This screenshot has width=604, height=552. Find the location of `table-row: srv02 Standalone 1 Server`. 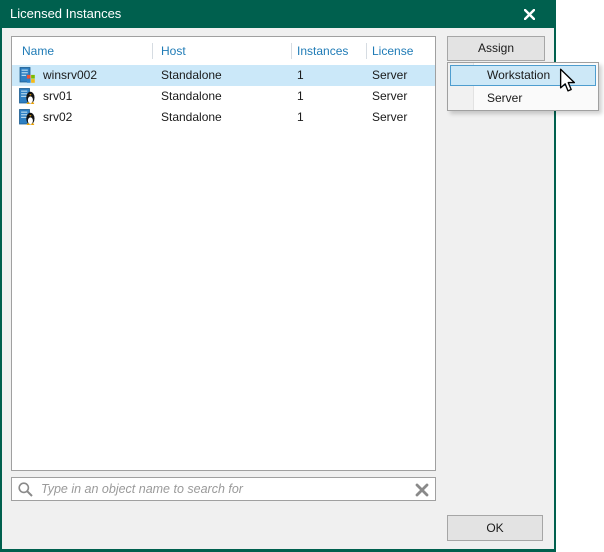

table-row: srv02 Standalone 1 Server is located at coordinates (223, 117).